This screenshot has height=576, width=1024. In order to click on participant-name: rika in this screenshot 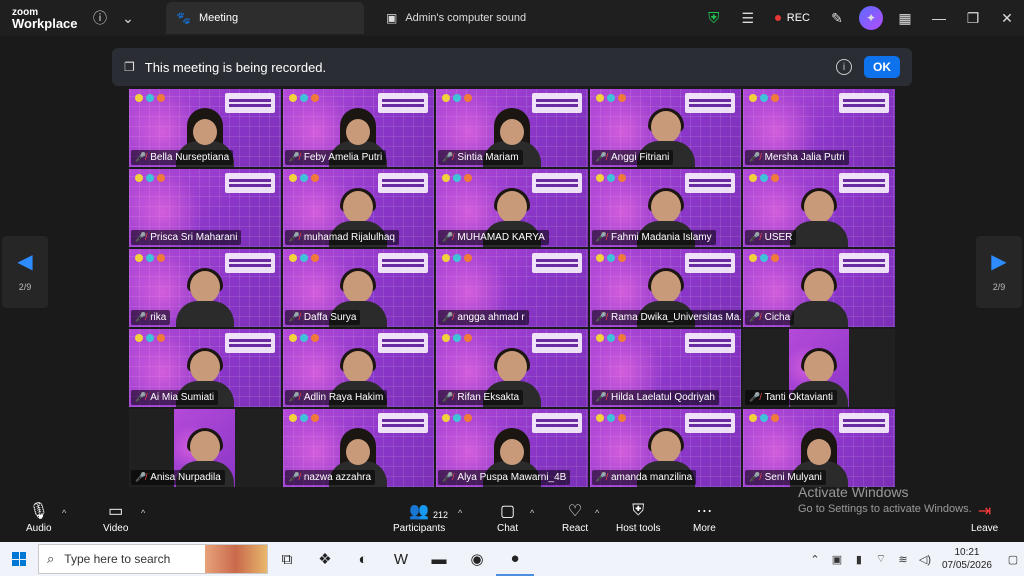, I will do `click(158, 317)`.